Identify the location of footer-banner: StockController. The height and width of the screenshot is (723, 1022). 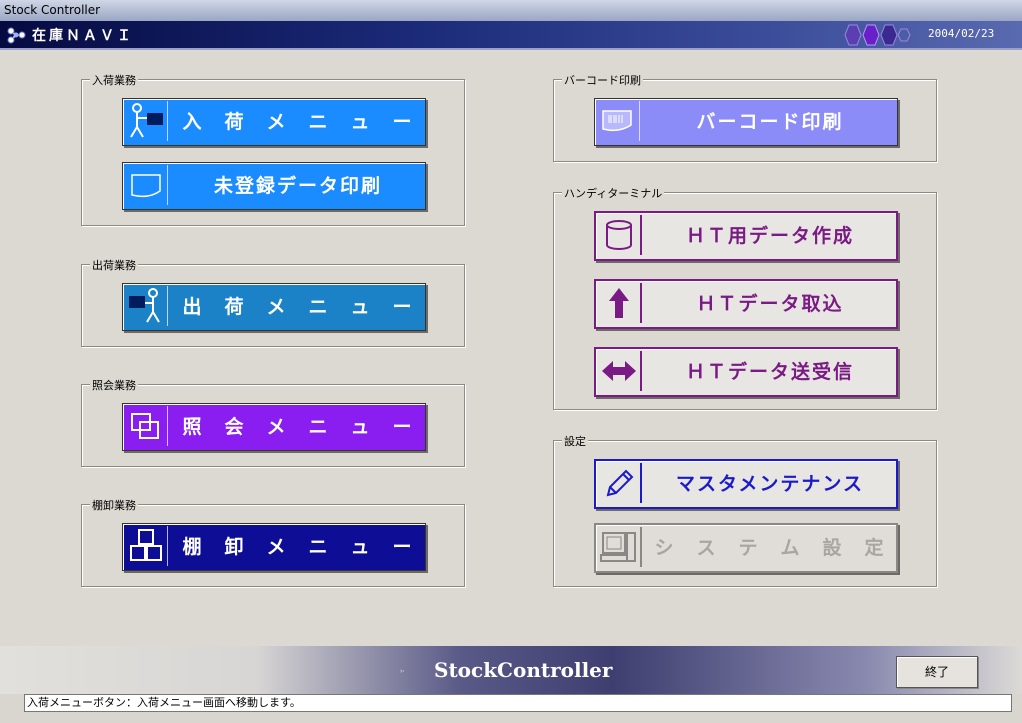
(511, 670).